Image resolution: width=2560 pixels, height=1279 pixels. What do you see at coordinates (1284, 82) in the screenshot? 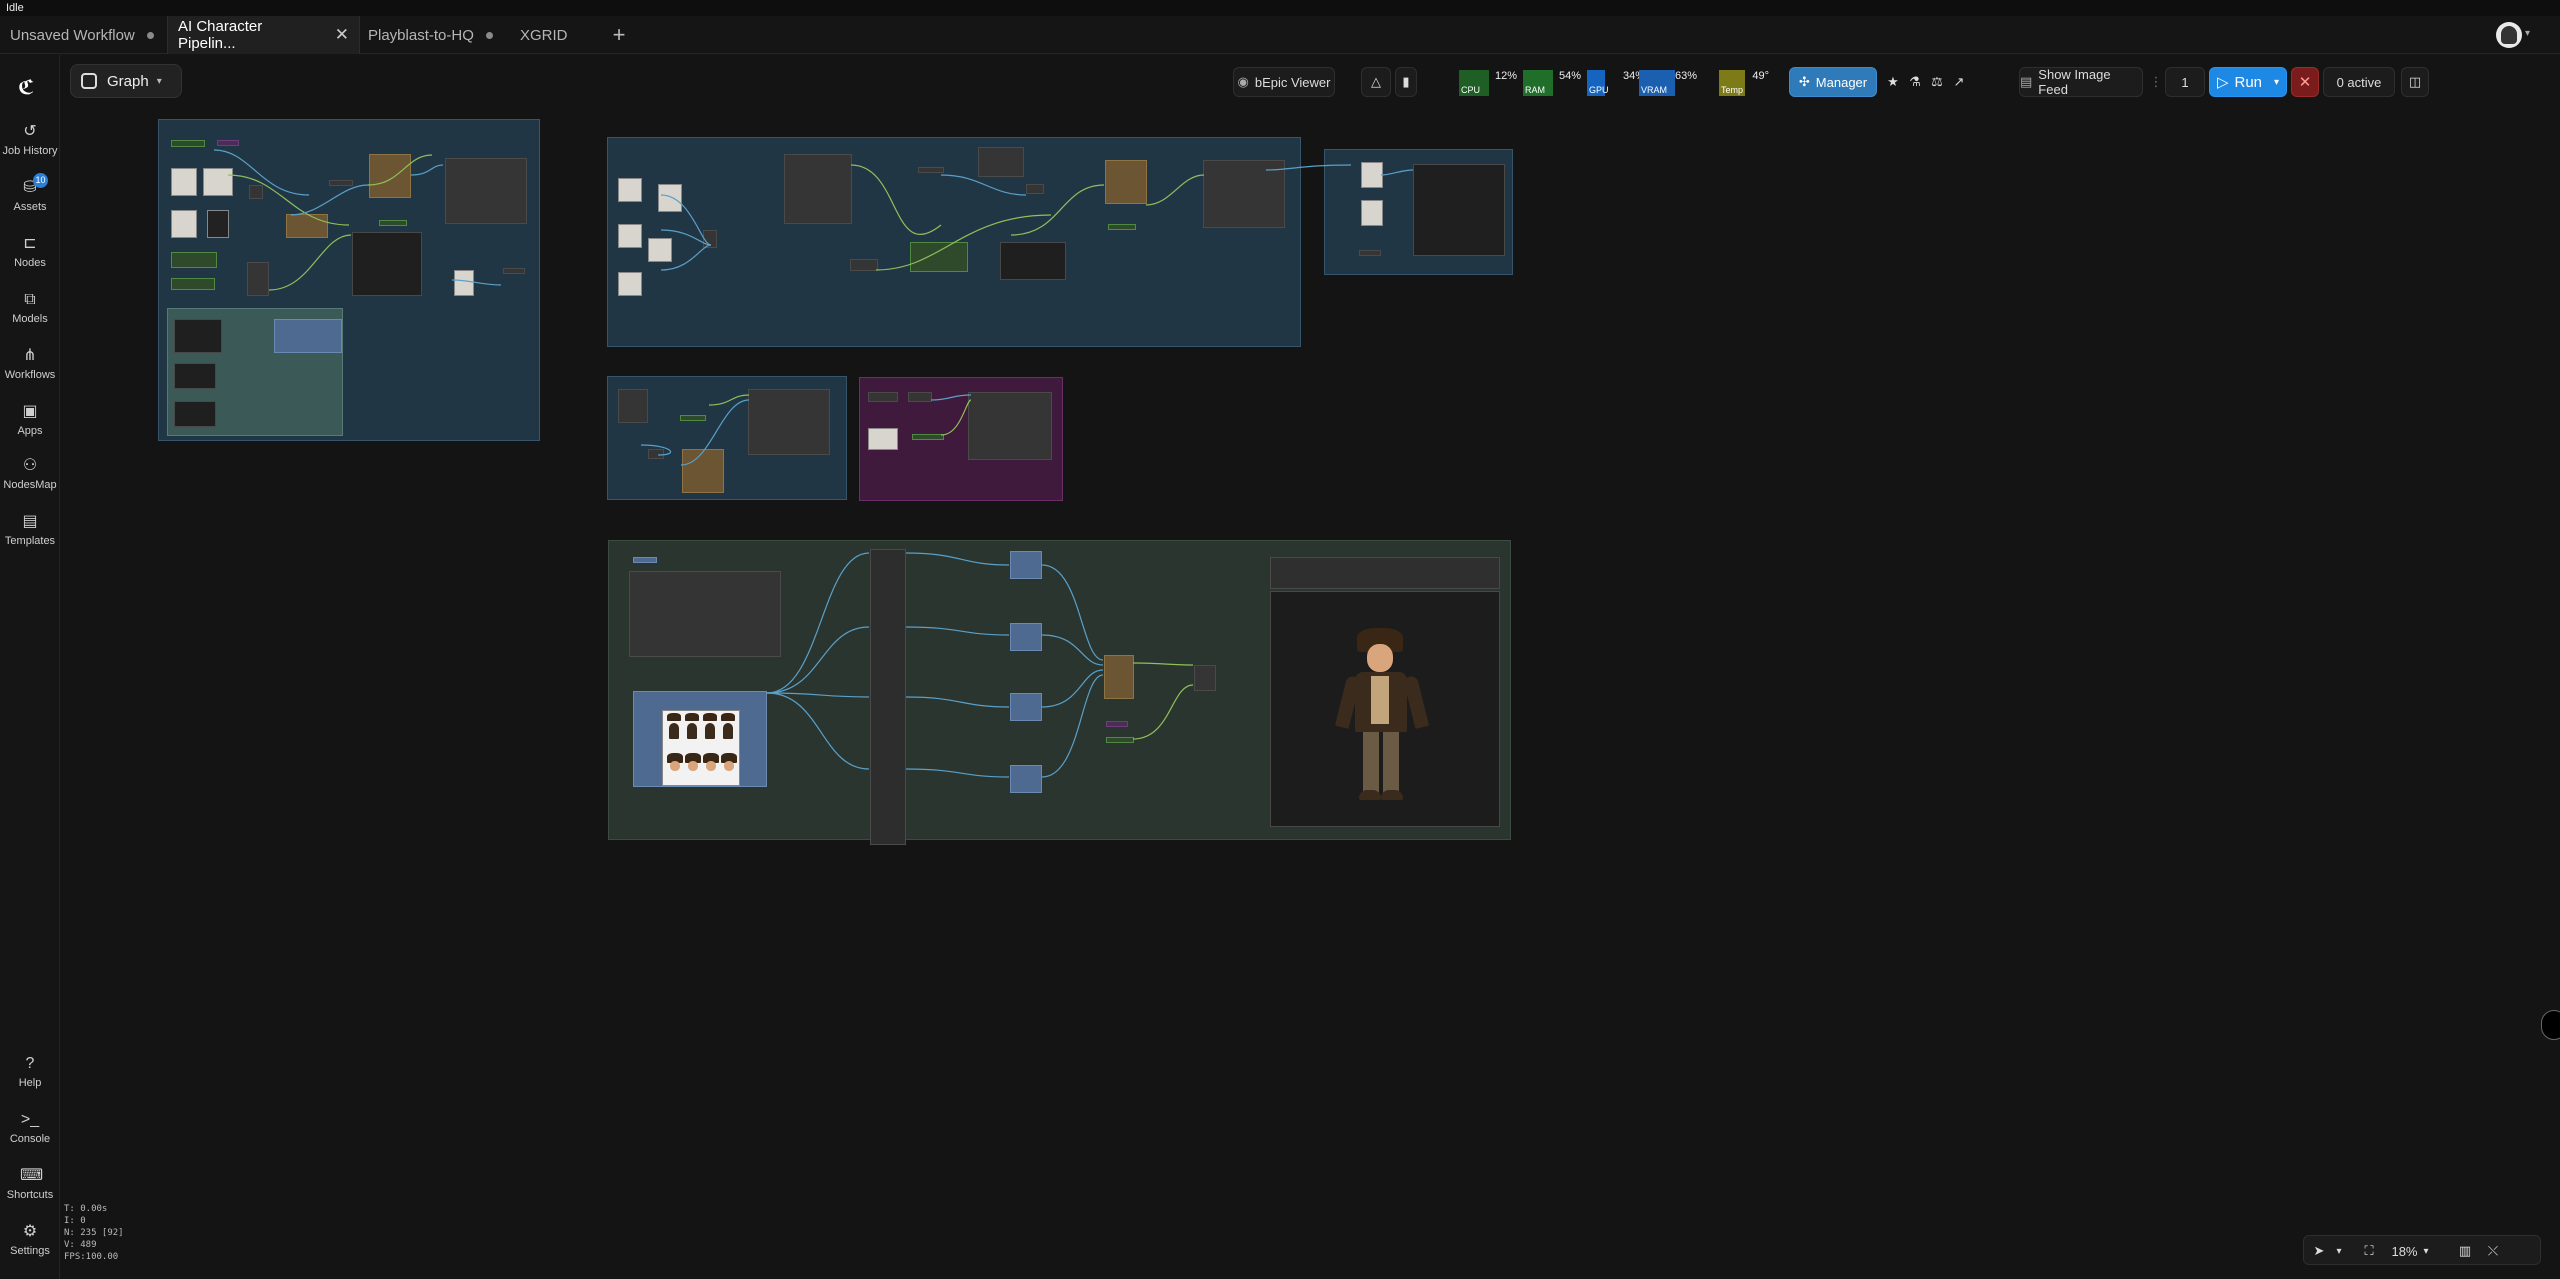
I see `viewer-button: ◉ bEpic Viewer` at bounding box center [1284, 82].